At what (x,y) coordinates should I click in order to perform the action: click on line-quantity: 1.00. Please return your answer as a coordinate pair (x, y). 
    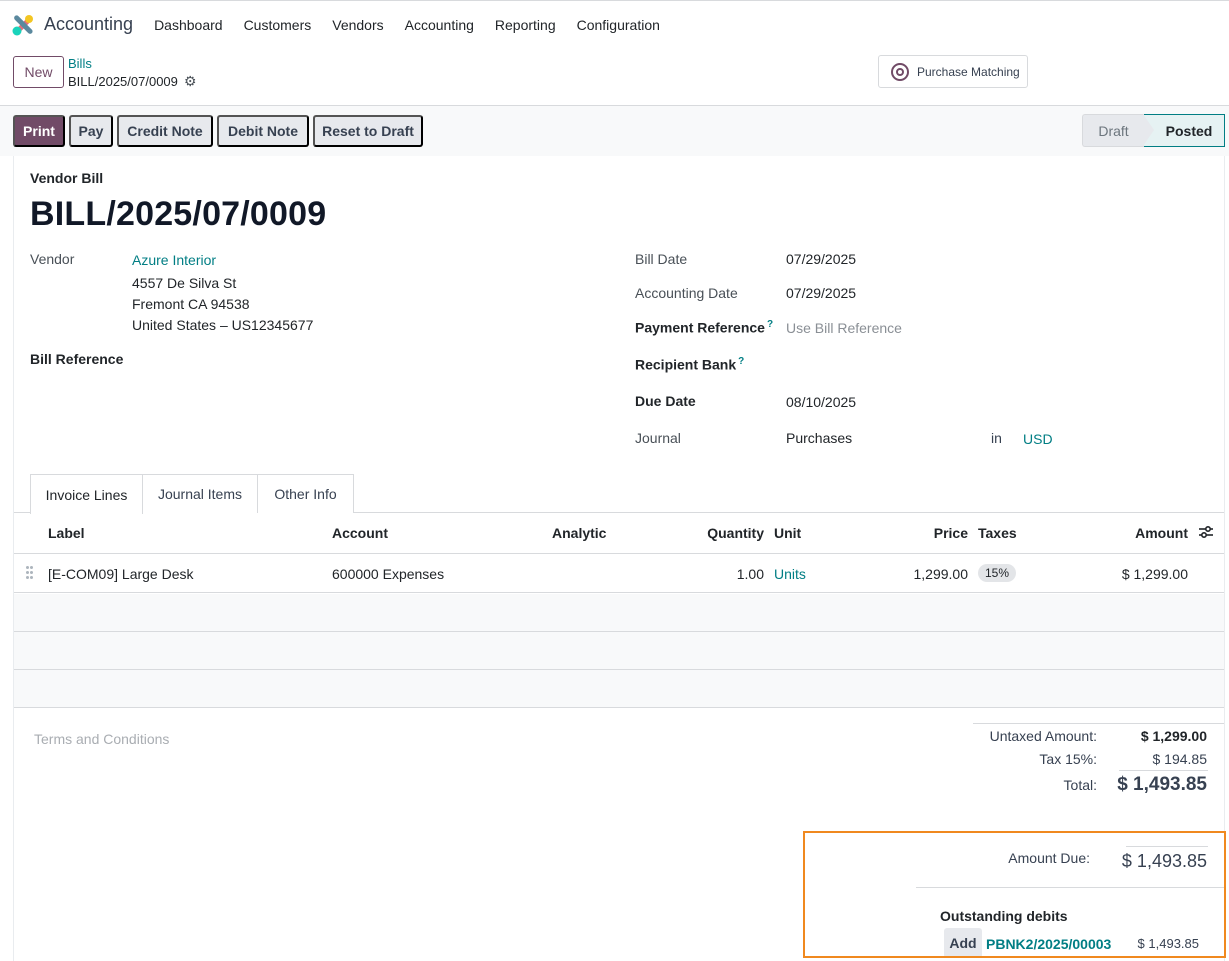
    Looking at the image, I should click on (750, 574).